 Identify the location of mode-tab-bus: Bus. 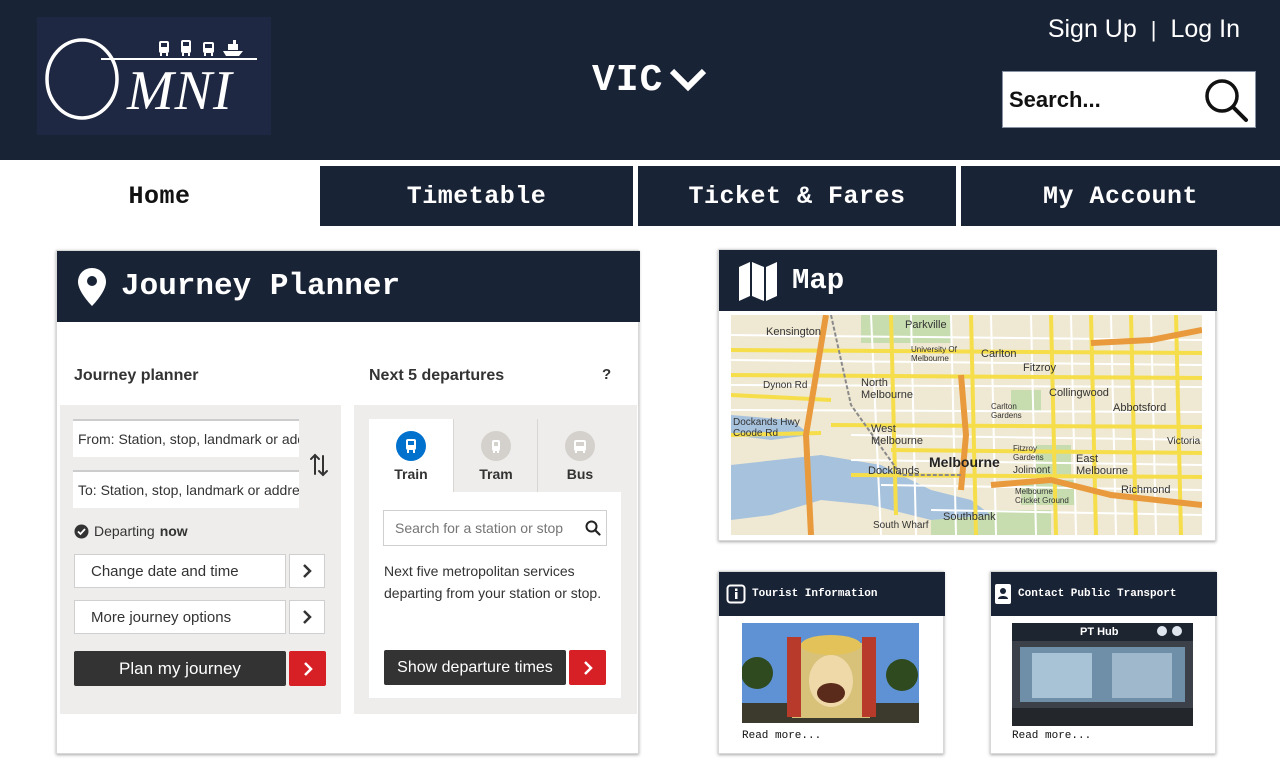
(580, 456).